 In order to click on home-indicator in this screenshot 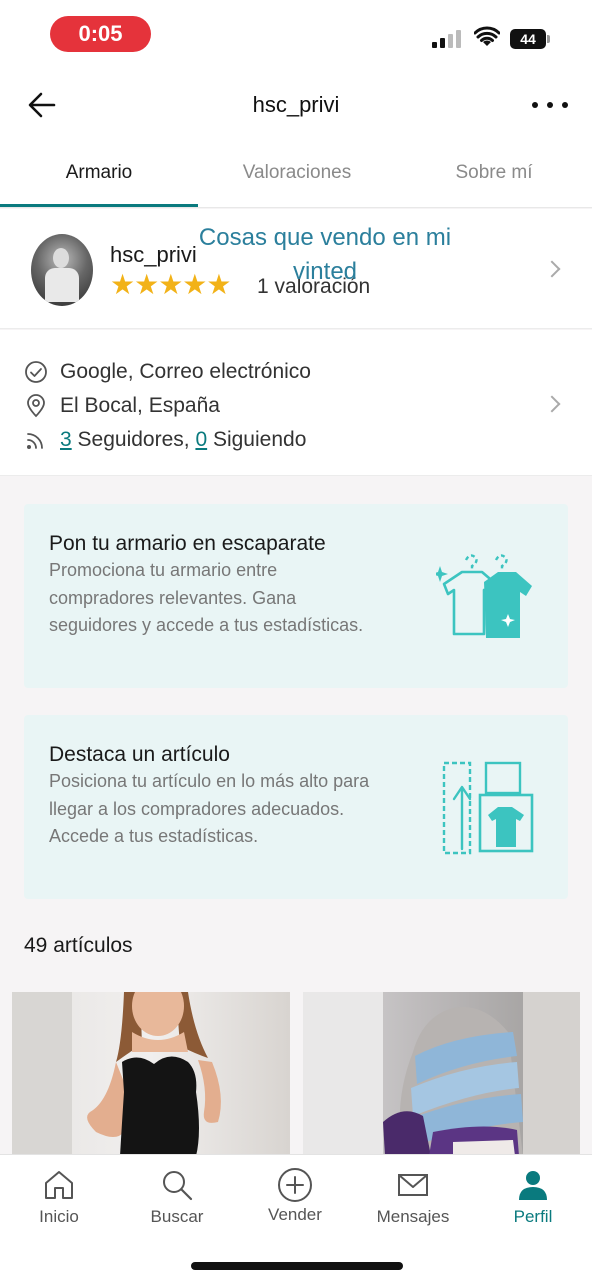, I will do `click(297, 1266)`.